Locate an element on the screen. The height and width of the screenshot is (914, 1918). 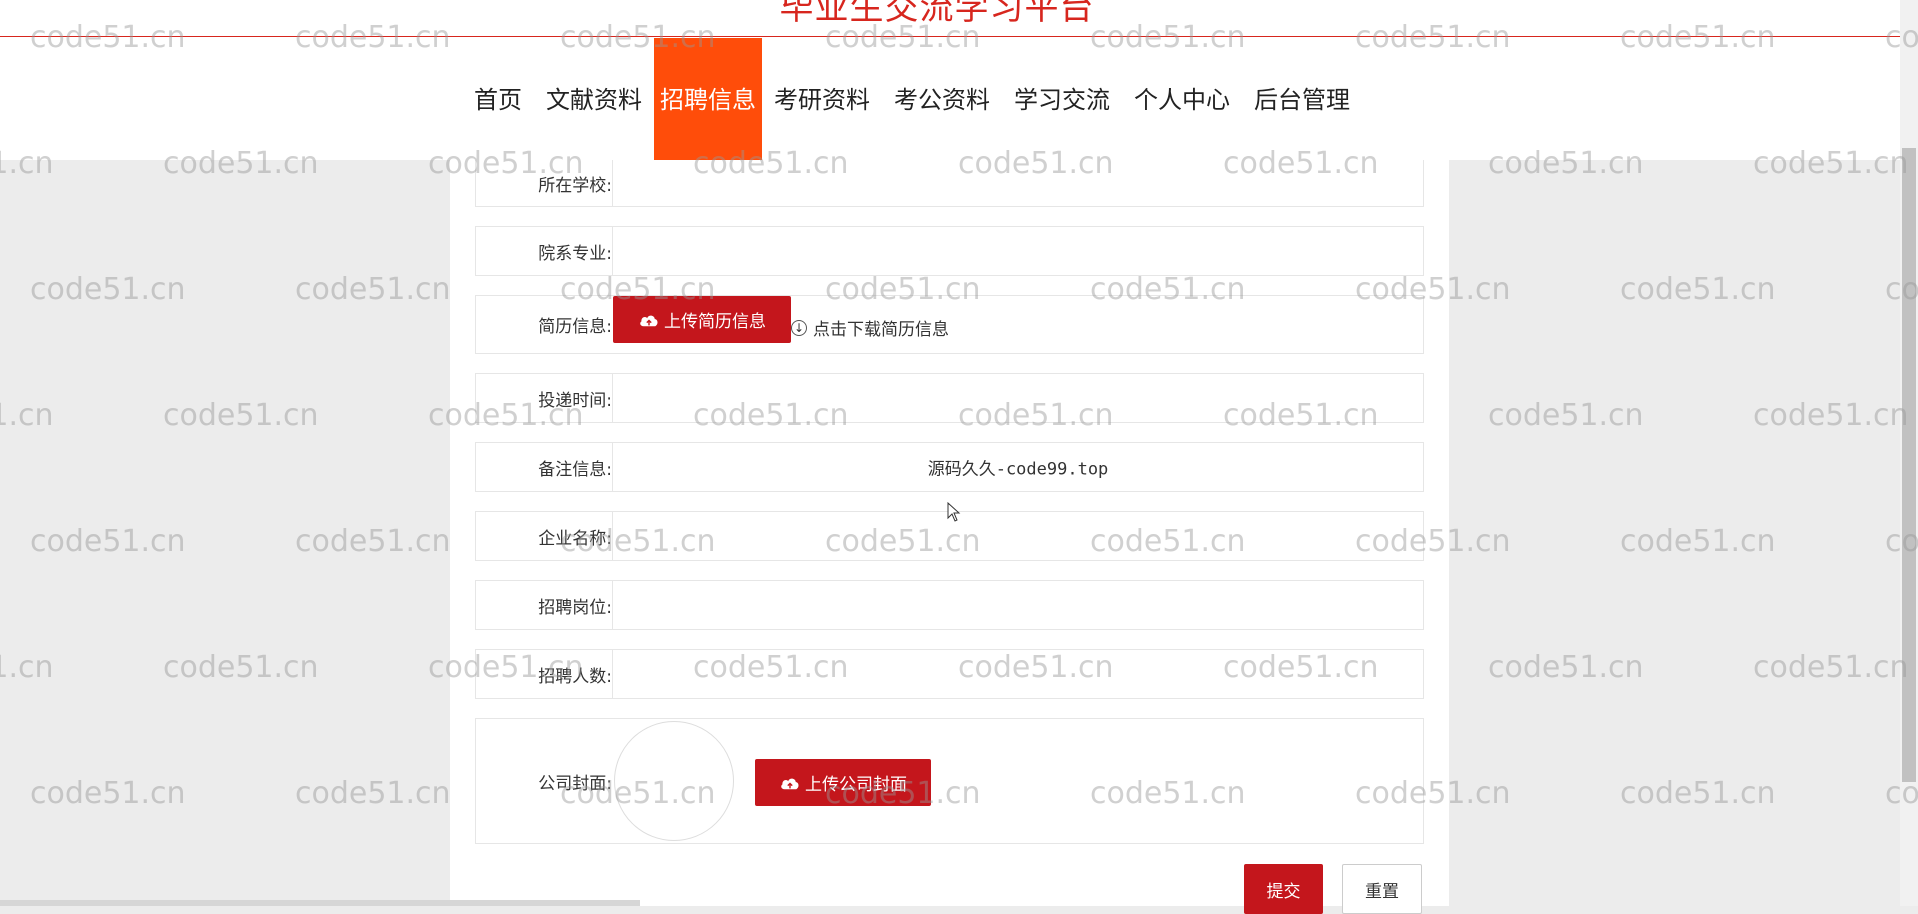
major-input is located at coordinates (1017, 251).